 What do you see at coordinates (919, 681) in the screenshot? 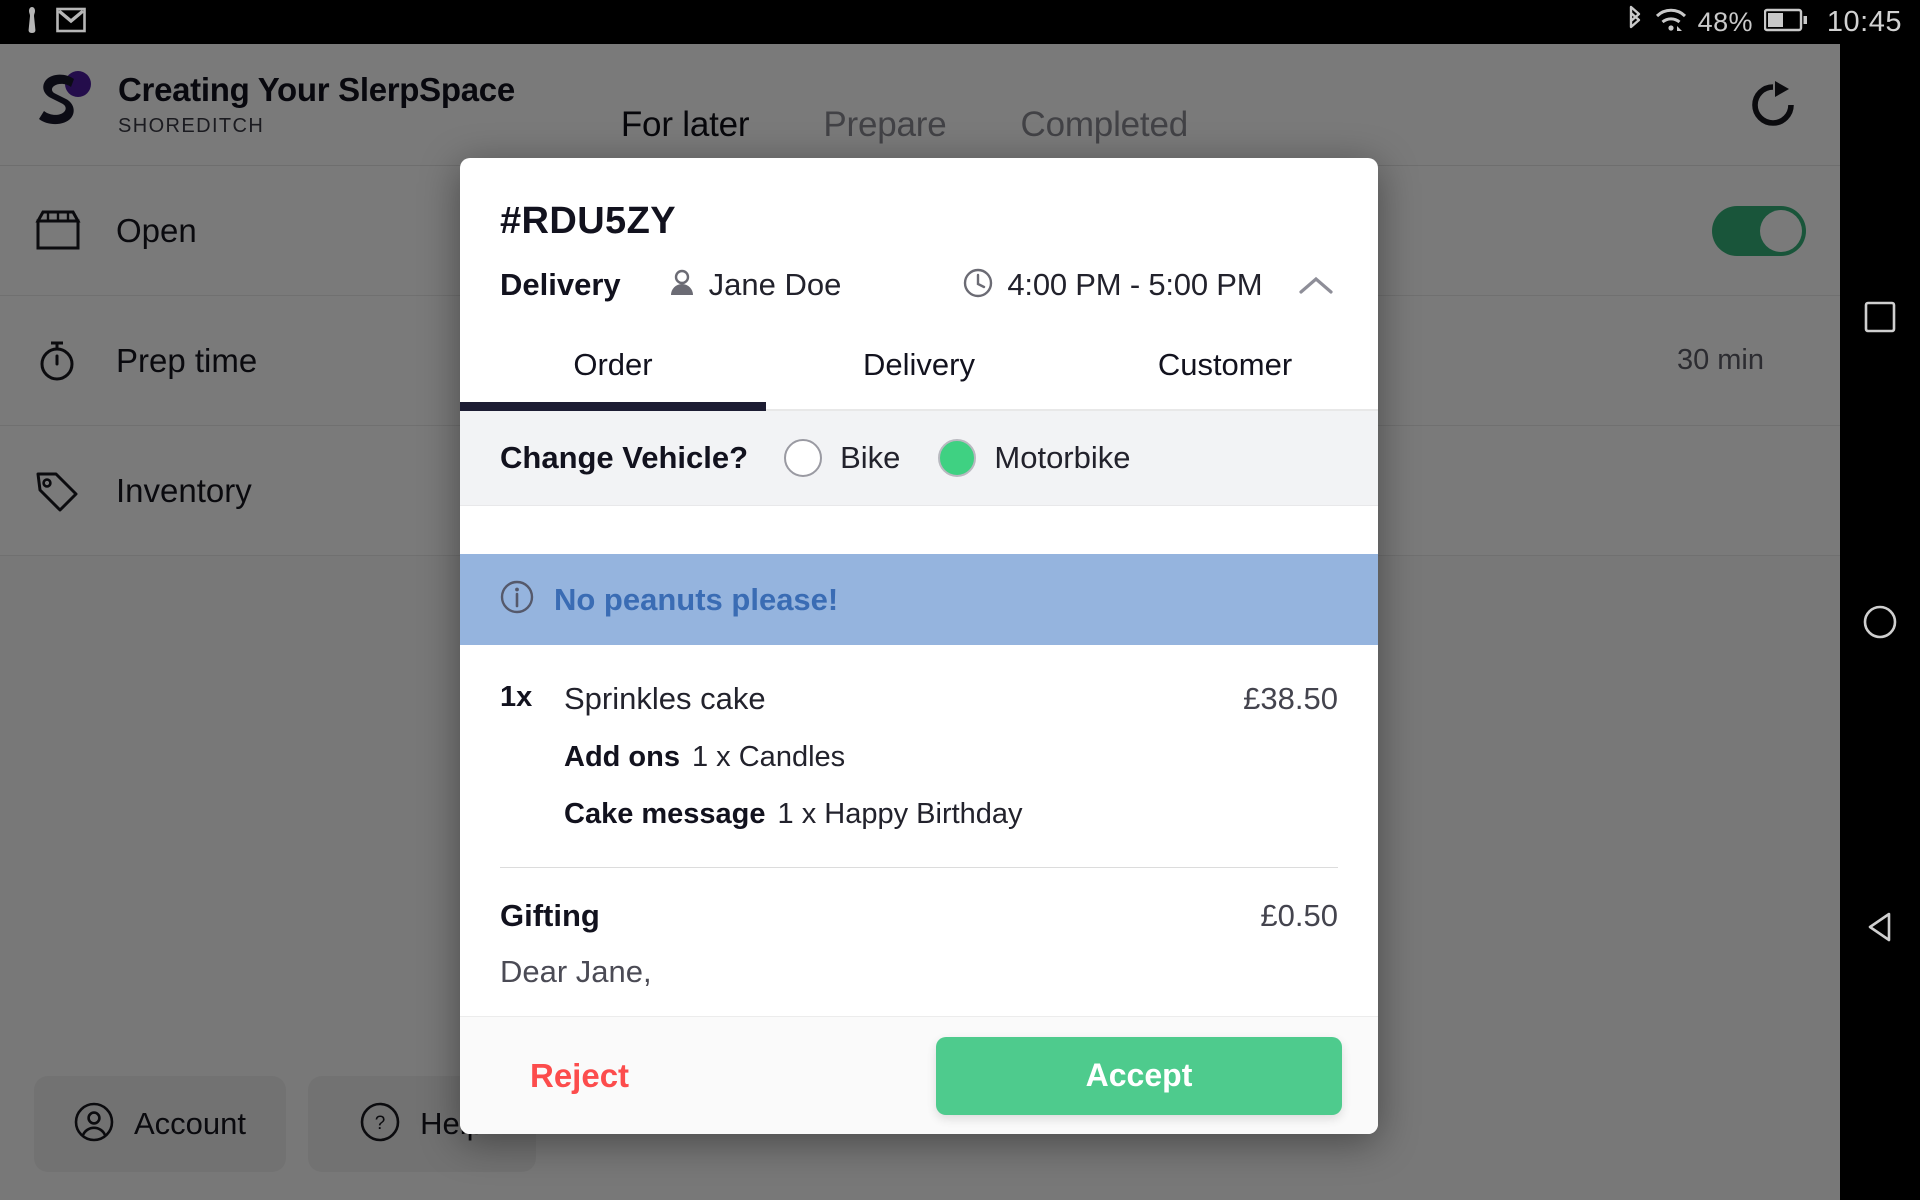
I see `order-item-row: 1x Sprinkles cake £38.50` at bounding box center [919, 681].